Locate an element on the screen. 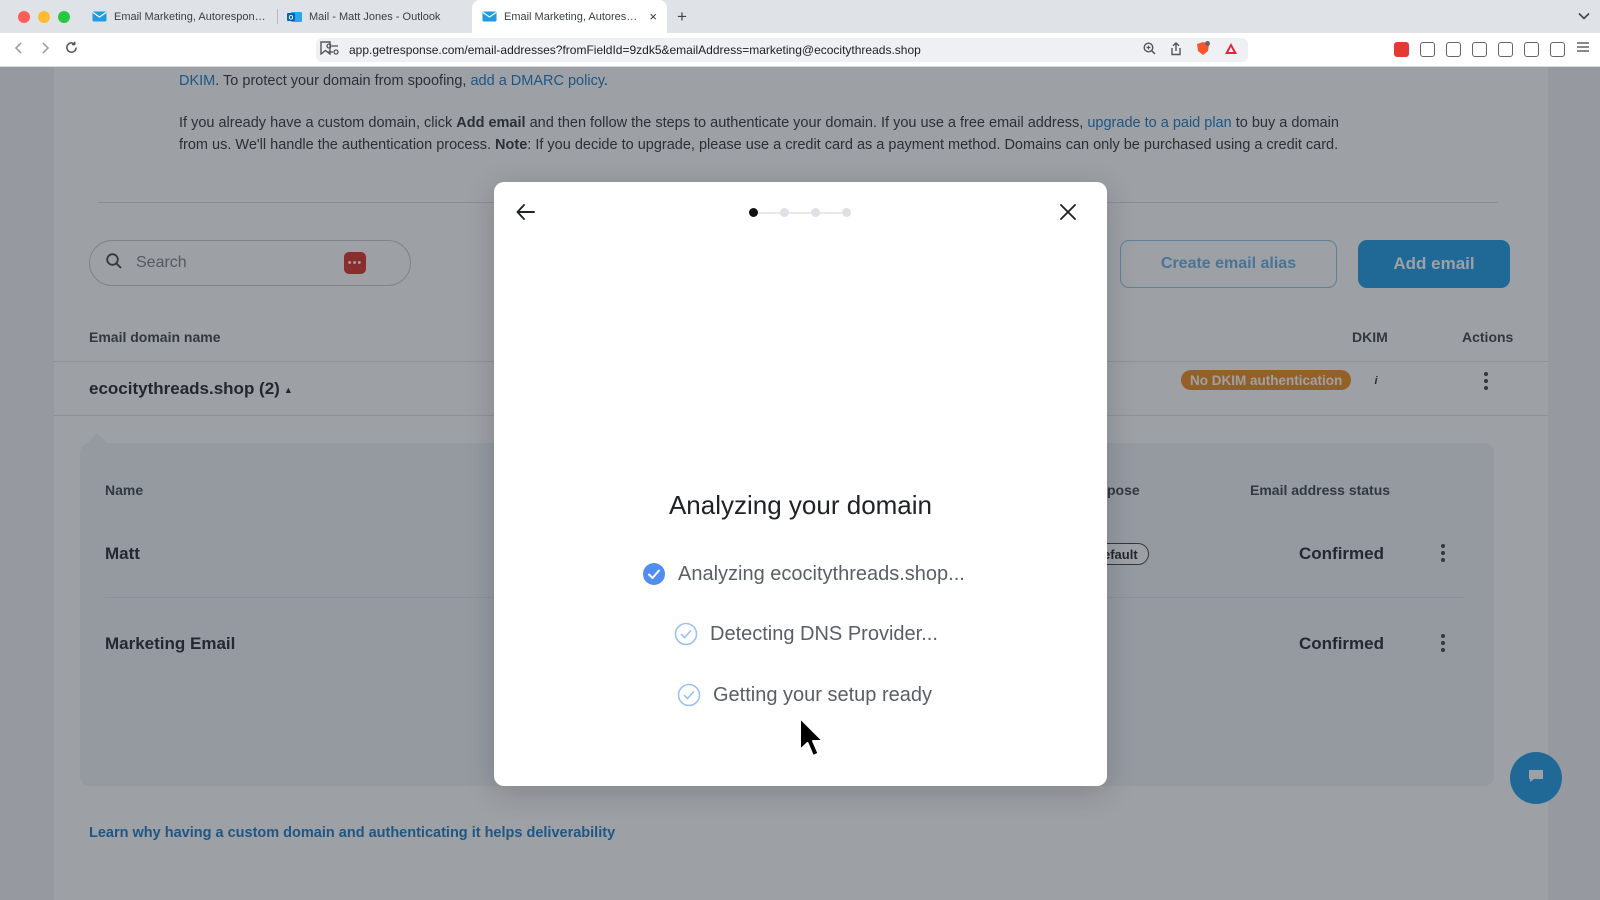 This screenshot has width=1600, height=900. browser-tab-getresponse-active: Email Marketing, Autorespon × is located at coordinates (569, 16).